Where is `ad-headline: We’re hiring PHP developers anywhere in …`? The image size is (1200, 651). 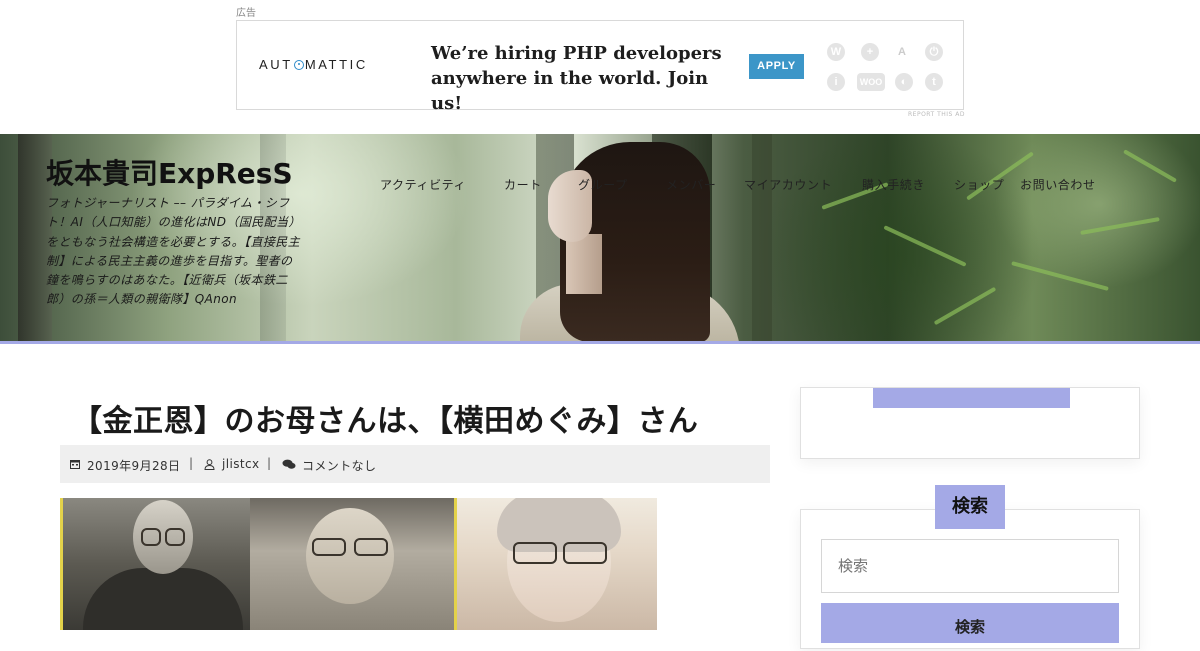
ad-headline: We’re hiring PHP developers anywhere in … is located at coordinates (576, 78).